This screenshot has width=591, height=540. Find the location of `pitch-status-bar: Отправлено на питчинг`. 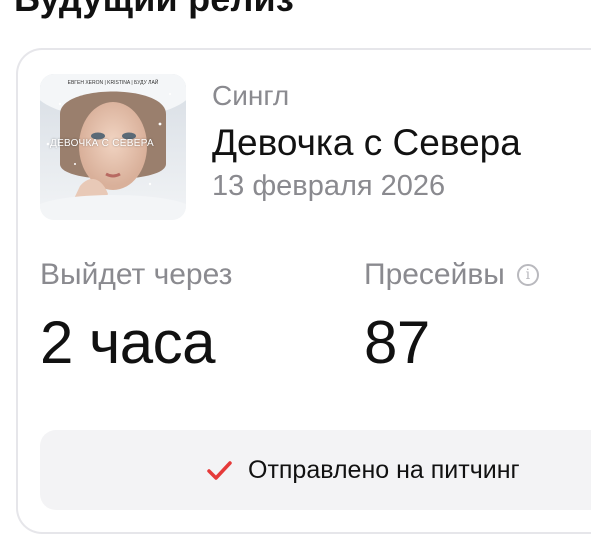

pitch-status-bar: Отправлено на питчинг is located at coordinates (315, 470).